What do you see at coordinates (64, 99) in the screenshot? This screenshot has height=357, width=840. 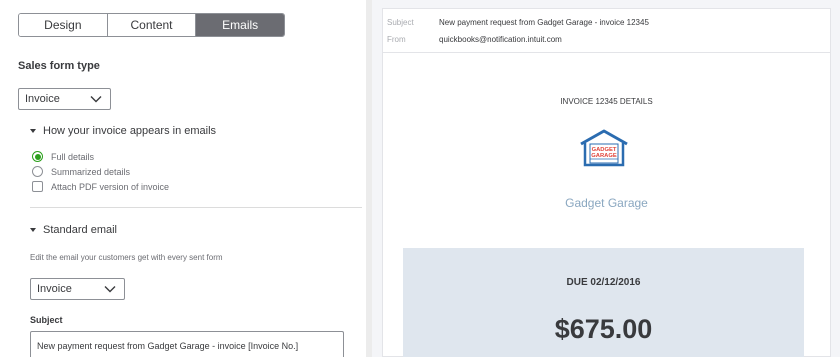 I see `sales-form-type-select: Invoice` at bounding box center [64, 99].